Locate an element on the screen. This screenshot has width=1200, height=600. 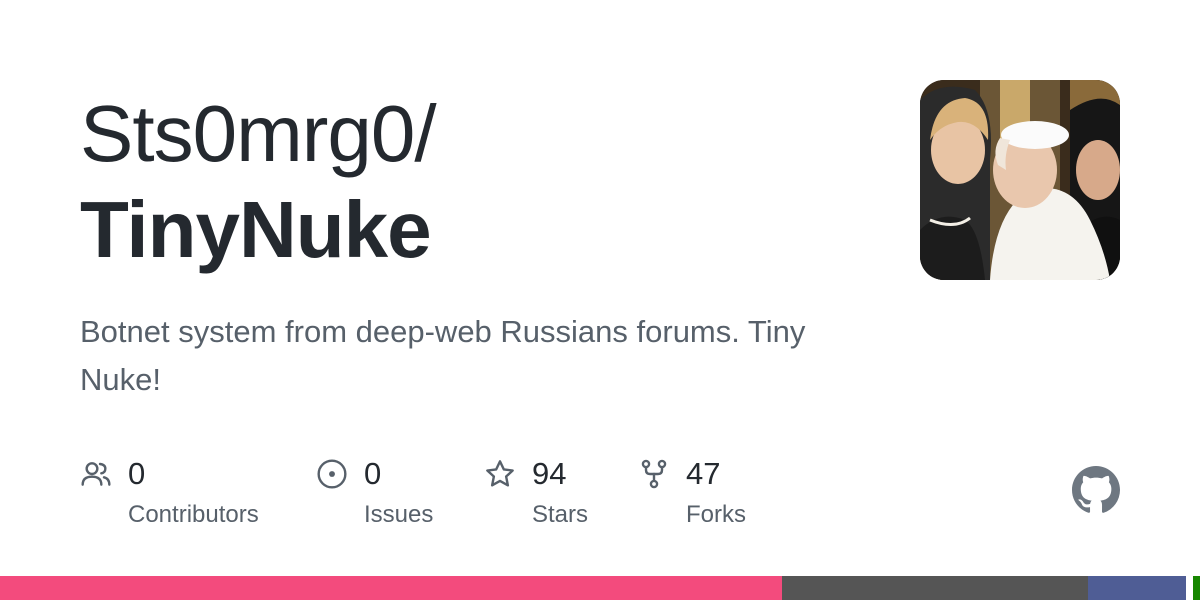
issue-opened-icon is located at coordinates (332, 474).